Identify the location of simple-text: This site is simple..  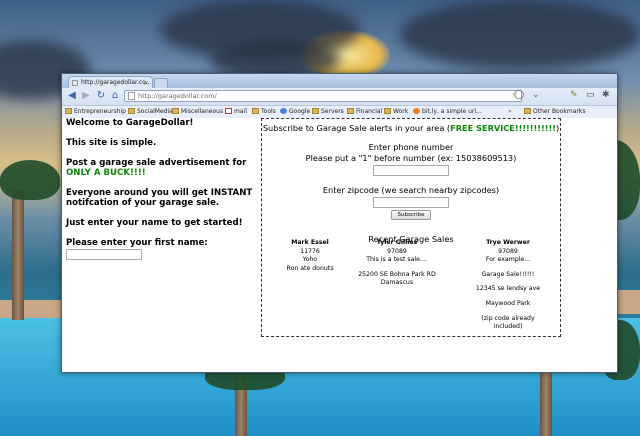
(111, 143).